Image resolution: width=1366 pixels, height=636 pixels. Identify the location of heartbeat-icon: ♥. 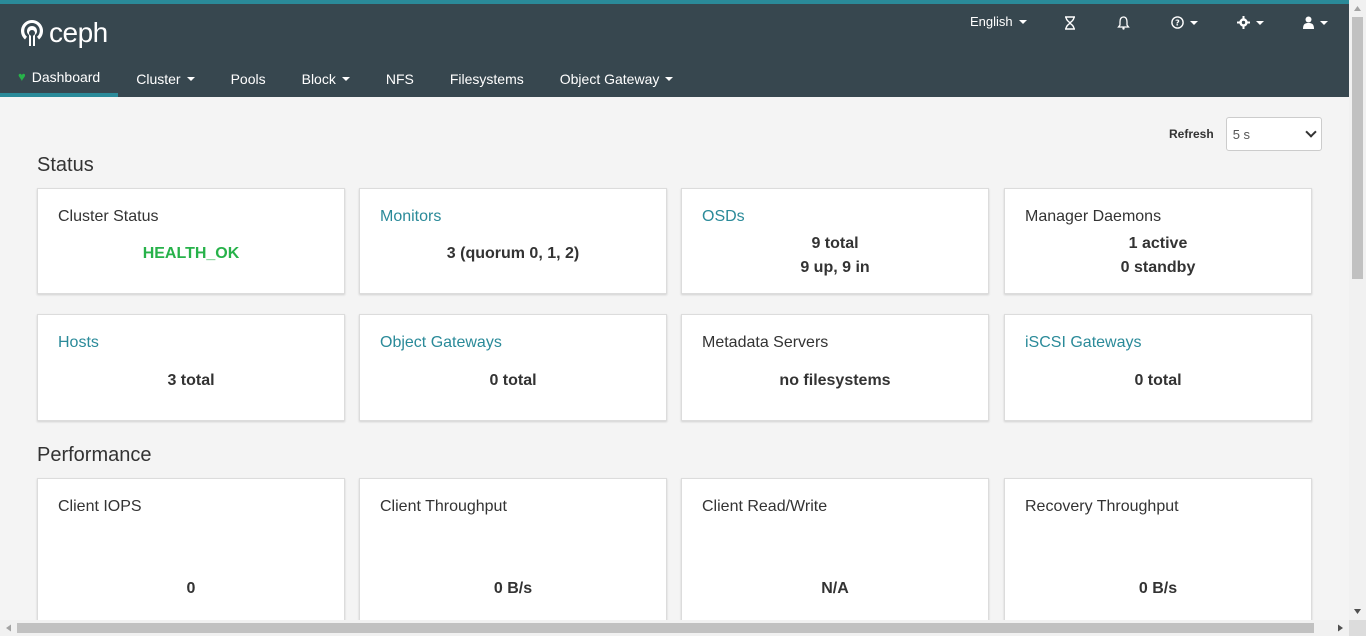
(22, 76).